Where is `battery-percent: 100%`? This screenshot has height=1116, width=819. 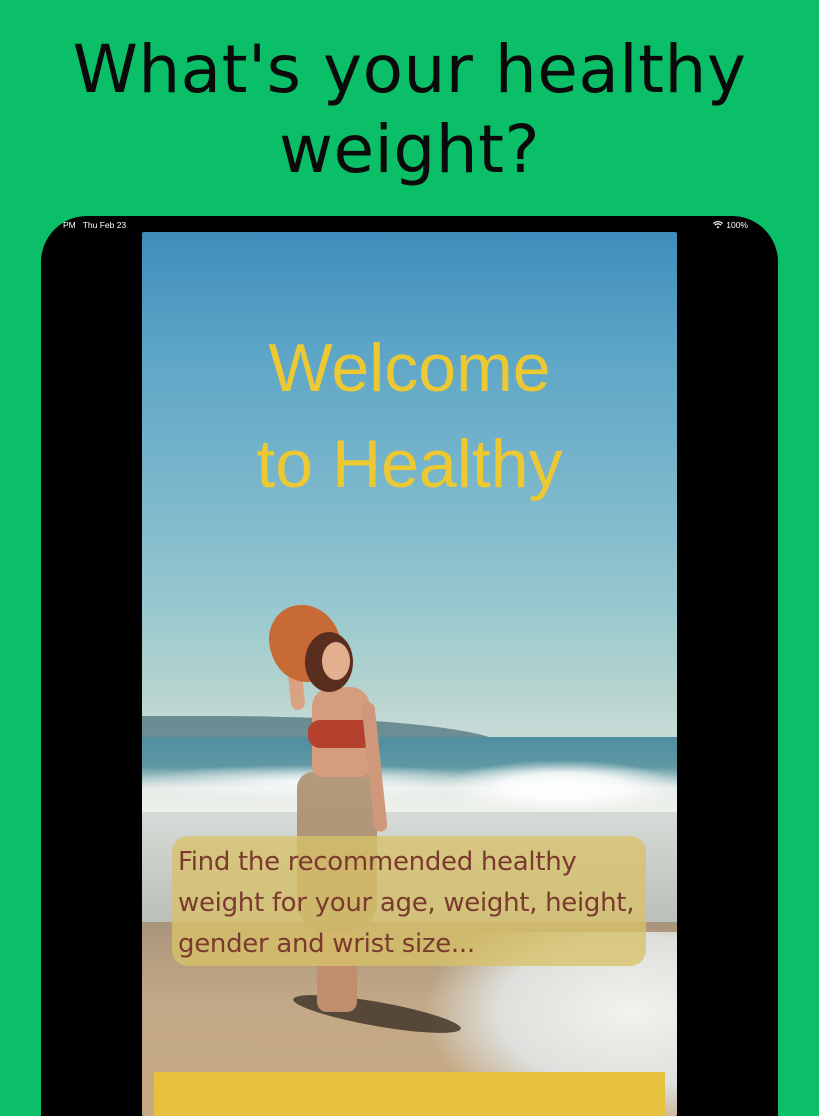 battery-percent: 100% is located at coordinates (737, 225).